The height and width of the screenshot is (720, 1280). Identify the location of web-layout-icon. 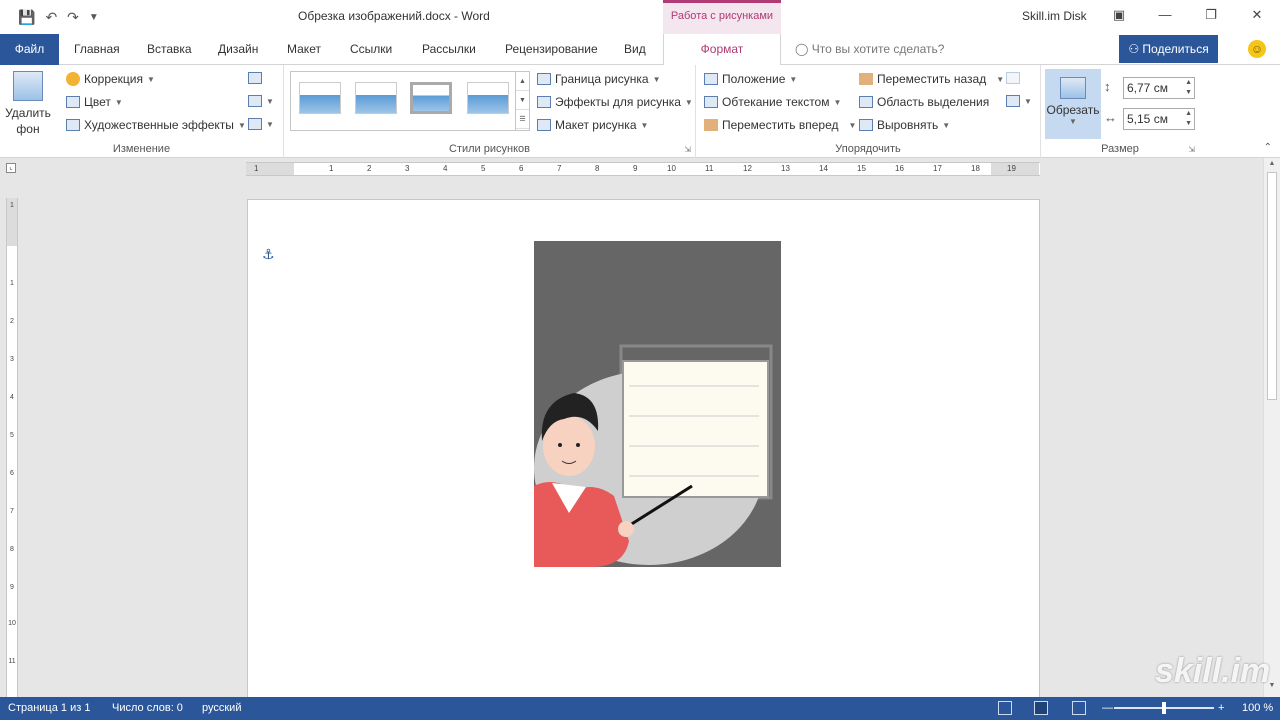
(1079, 708).